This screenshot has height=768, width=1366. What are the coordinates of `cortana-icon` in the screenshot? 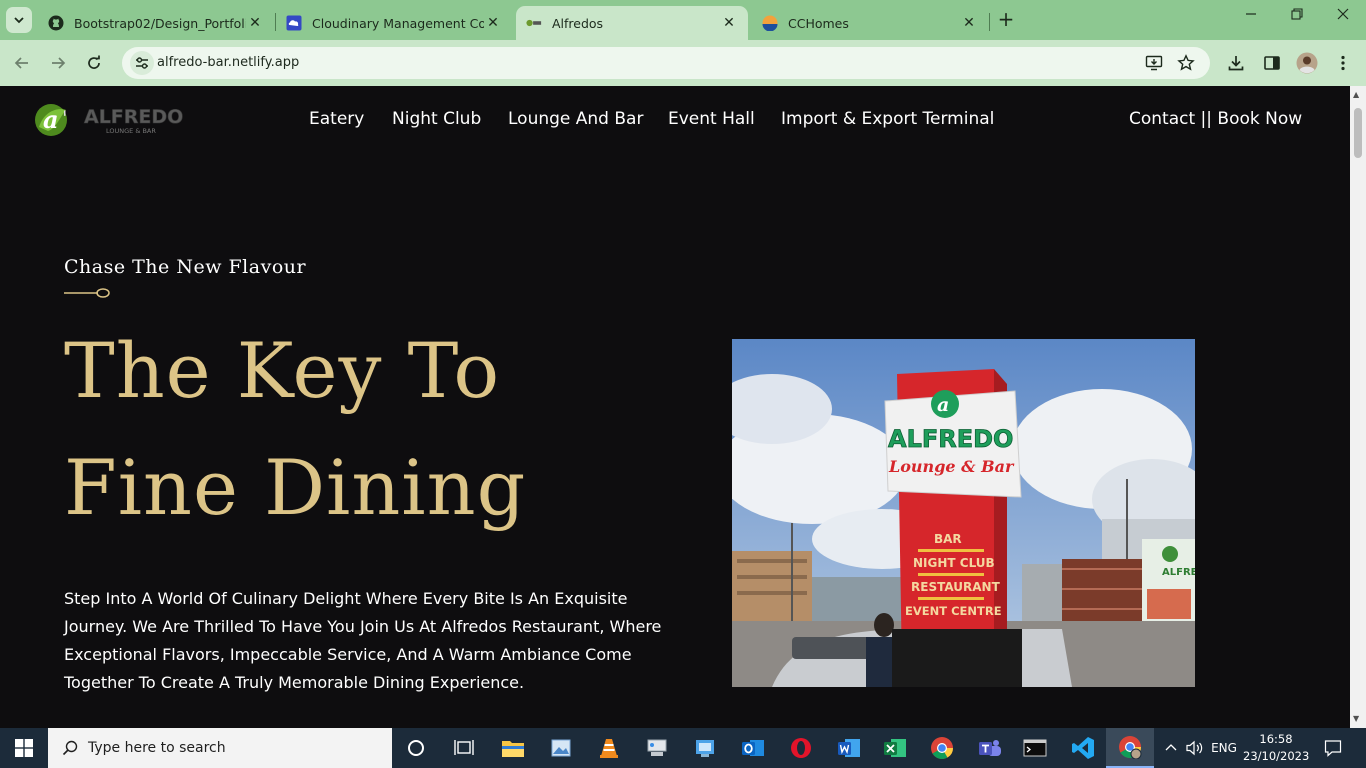 It's located at (416, 748).